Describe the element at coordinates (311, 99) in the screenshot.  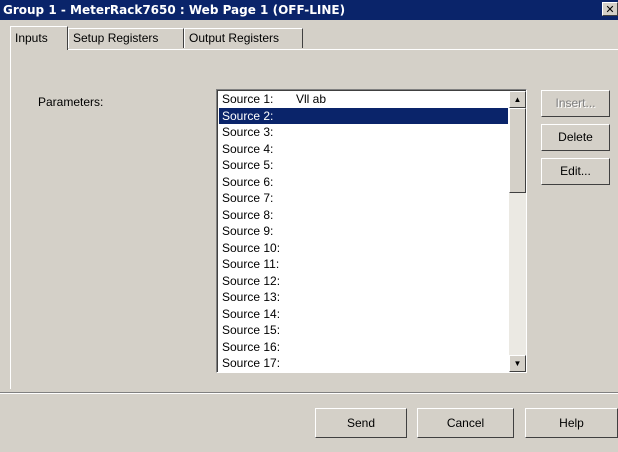
I see `source-value: Vll ab` at that location.